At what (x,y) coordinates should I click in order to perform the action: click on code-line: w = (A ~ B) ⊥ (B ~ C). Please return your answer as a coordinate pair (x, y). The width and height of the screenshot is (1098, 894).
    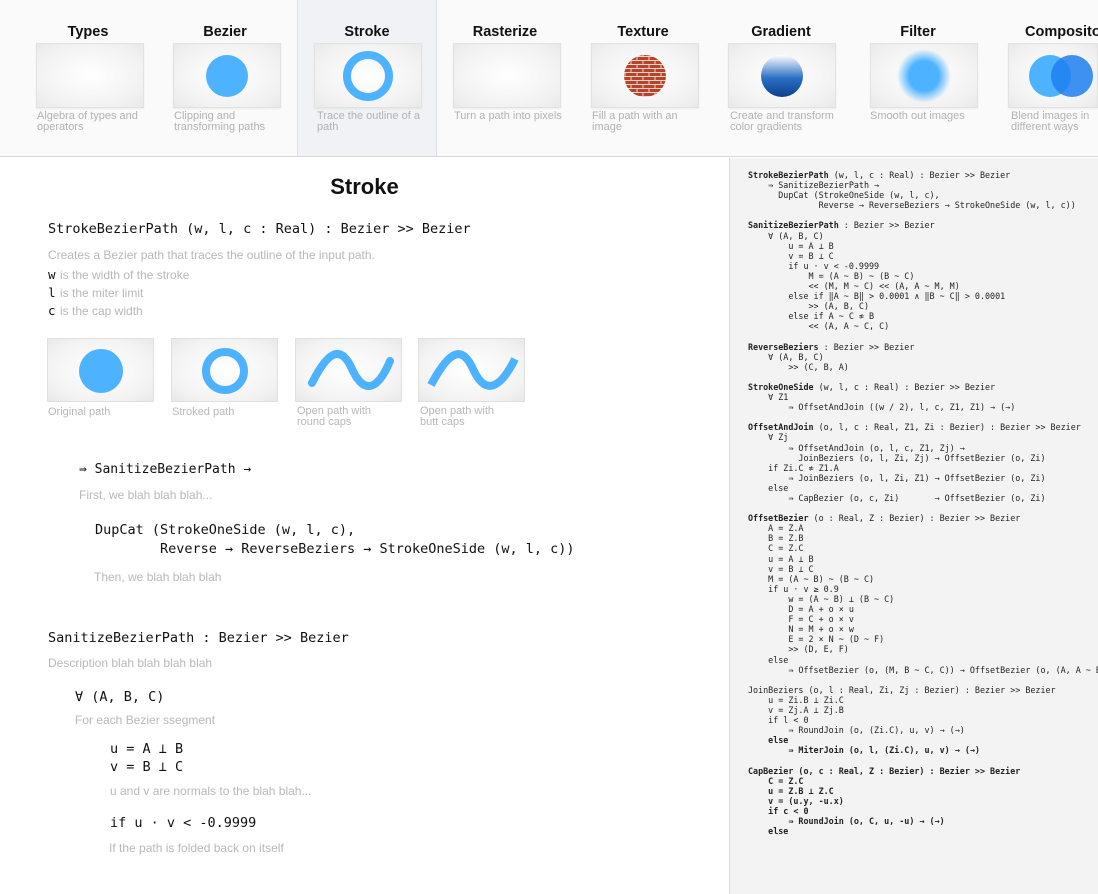
    Looking at the image, I should click on (923, 599).